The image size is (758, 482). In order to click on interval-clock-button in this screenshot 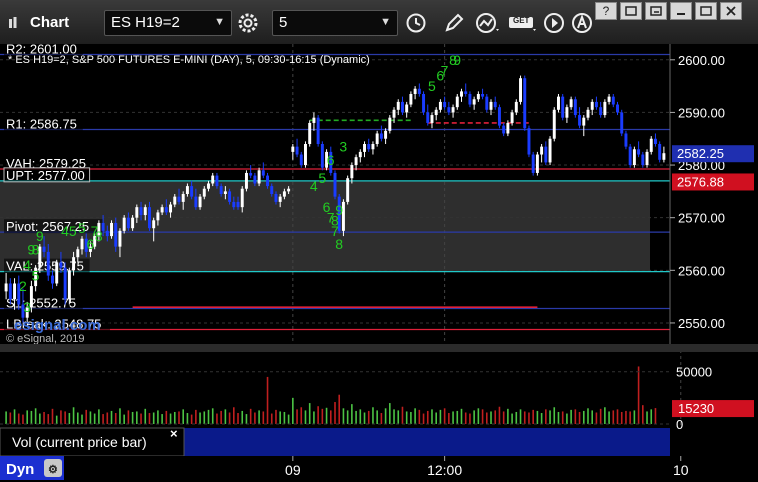, I will do `click(416, 23)`.